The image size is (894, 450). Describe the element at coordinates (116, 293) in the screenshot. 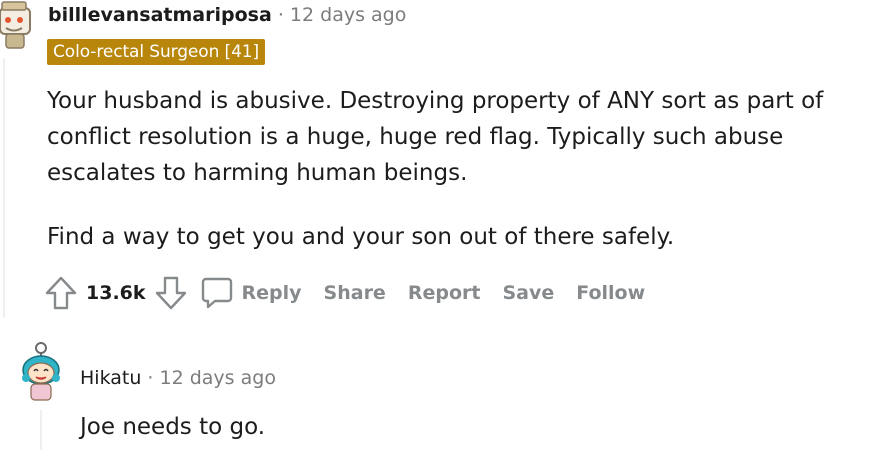

I see `vote-score: 13.6k` at that location.